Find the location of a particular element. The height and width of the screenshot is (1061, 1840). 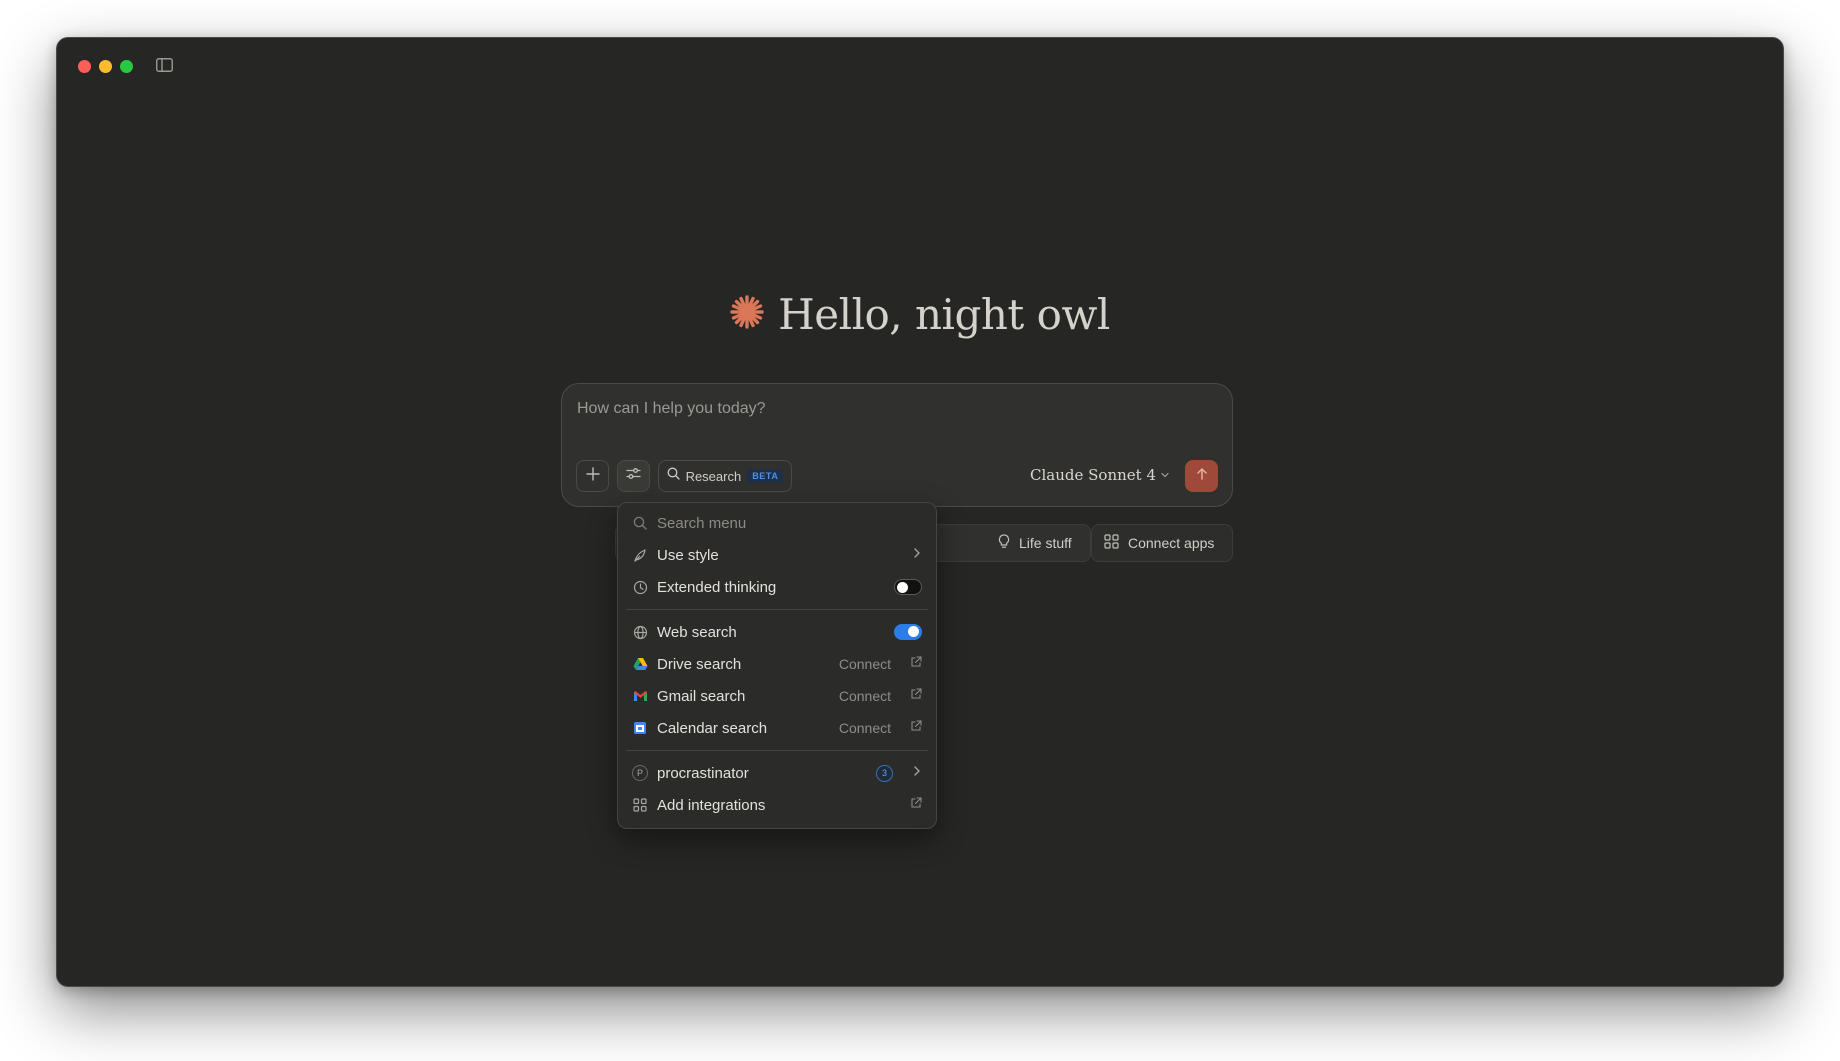

send-button is located at coordinates (1201, 476).